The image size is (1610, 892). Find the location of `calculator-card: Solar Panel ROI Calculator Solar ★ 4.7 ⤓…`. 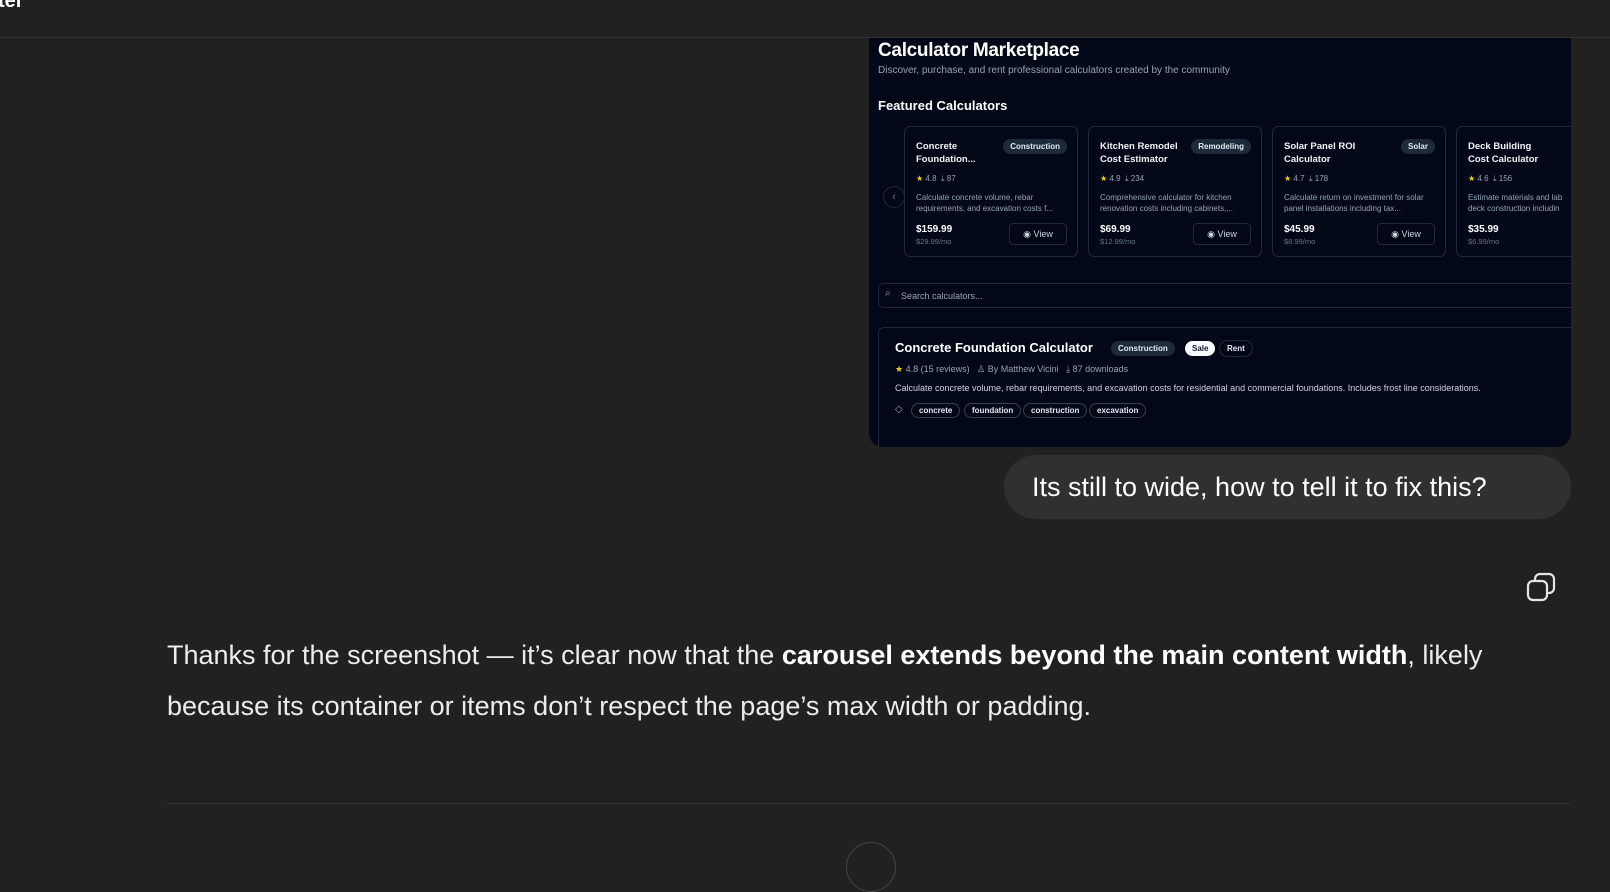

calculator-card: Solar Panel ROI Calculator Solar ★ 4.7 ⤓… is located at coordinates (1359, 191).